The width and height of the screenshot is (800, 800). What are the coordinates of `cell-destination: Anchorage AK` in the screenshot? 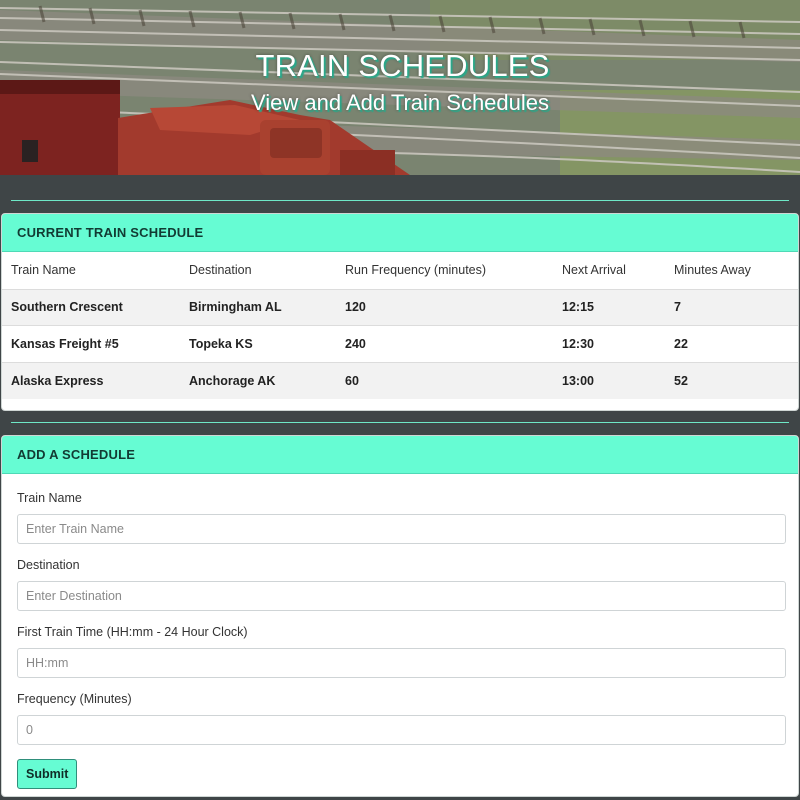 It's located at (258, 380).